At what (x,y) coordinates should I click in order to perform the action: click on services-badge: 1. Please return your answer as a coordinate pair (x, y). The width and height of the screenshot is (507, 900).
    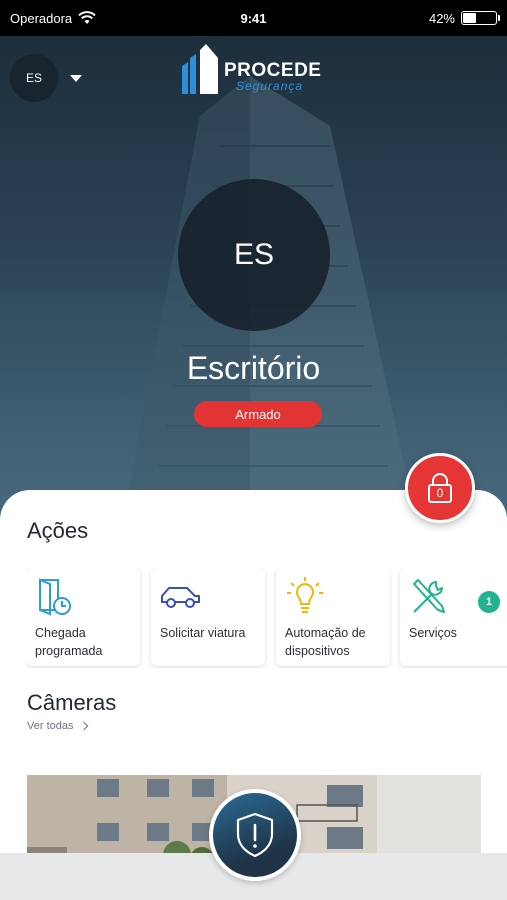
    Looking at the image, I should click on (489, 602).